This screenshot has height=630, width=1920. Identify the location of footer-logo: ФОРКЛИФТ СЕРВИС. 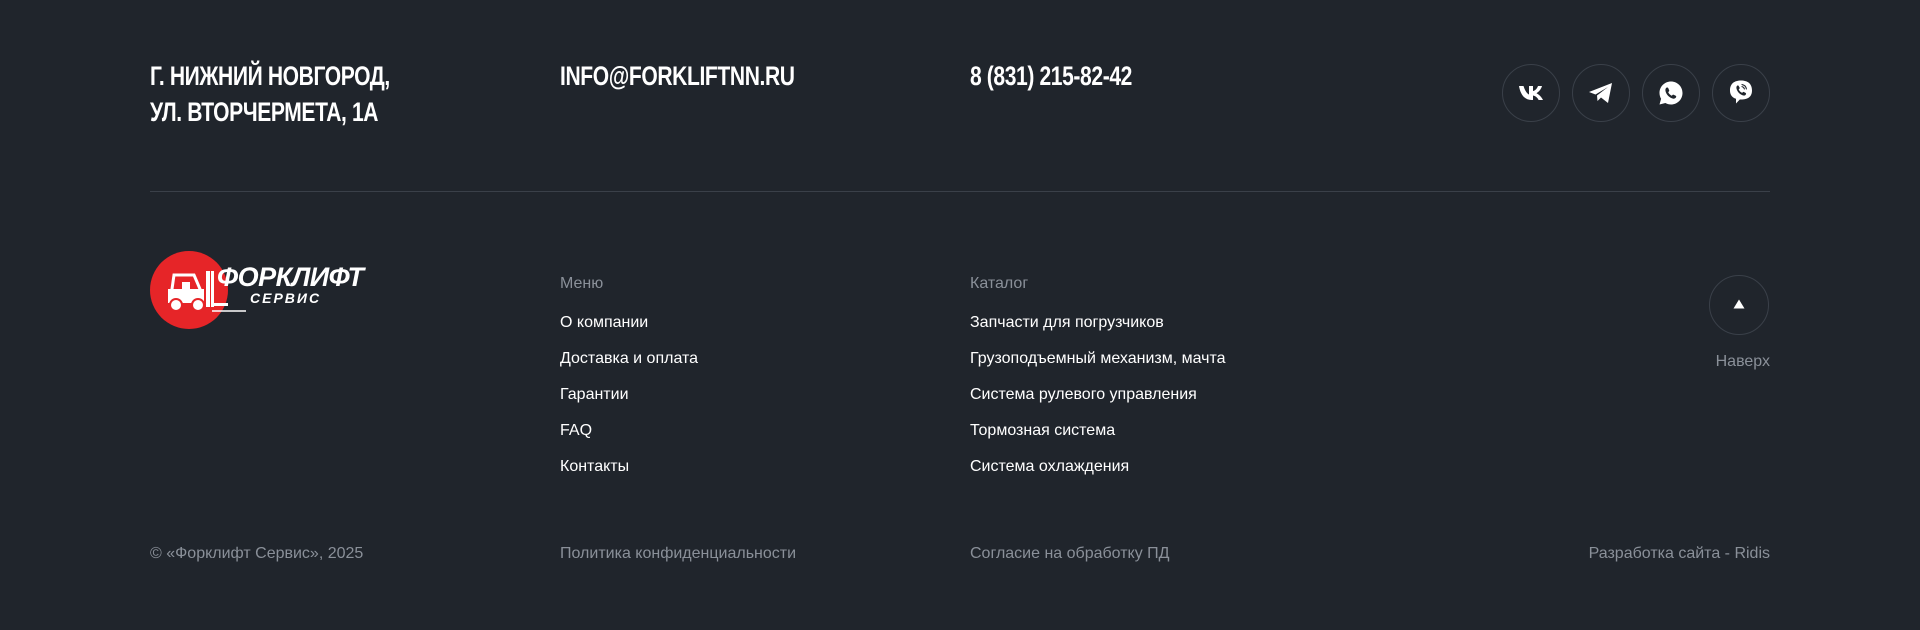
(265, 291).